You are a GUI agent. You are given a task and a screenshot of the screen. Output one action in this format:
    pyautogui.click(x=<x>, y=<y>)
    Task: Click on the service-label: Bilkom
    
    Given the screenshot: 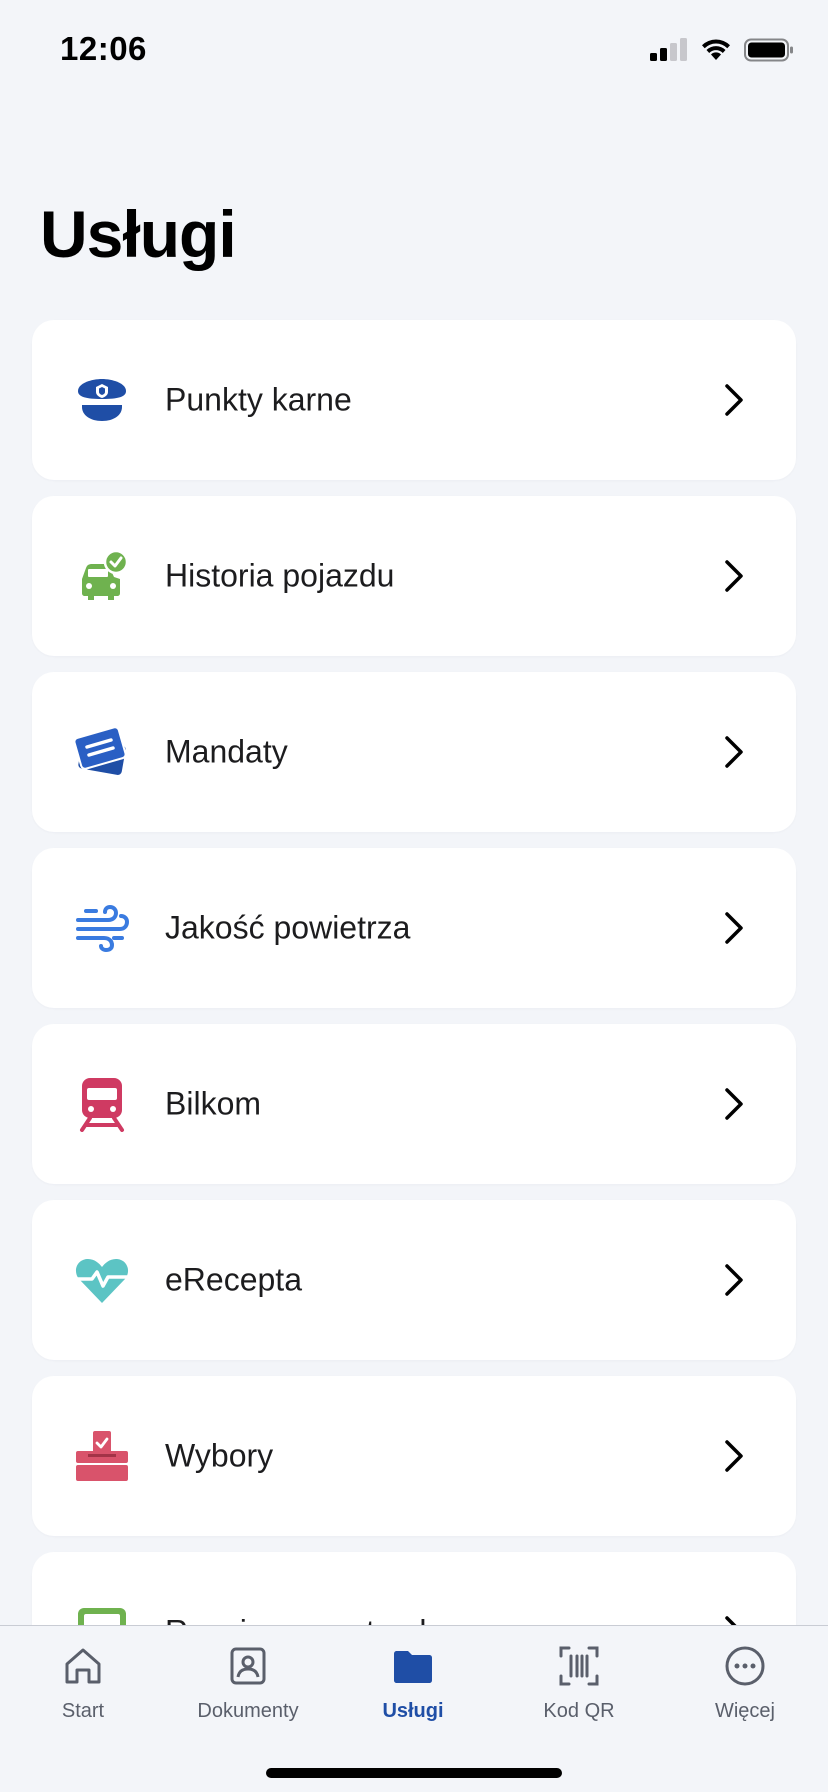 What is the action you would take?
    pyautogui.click(x=213, y=1103)
    